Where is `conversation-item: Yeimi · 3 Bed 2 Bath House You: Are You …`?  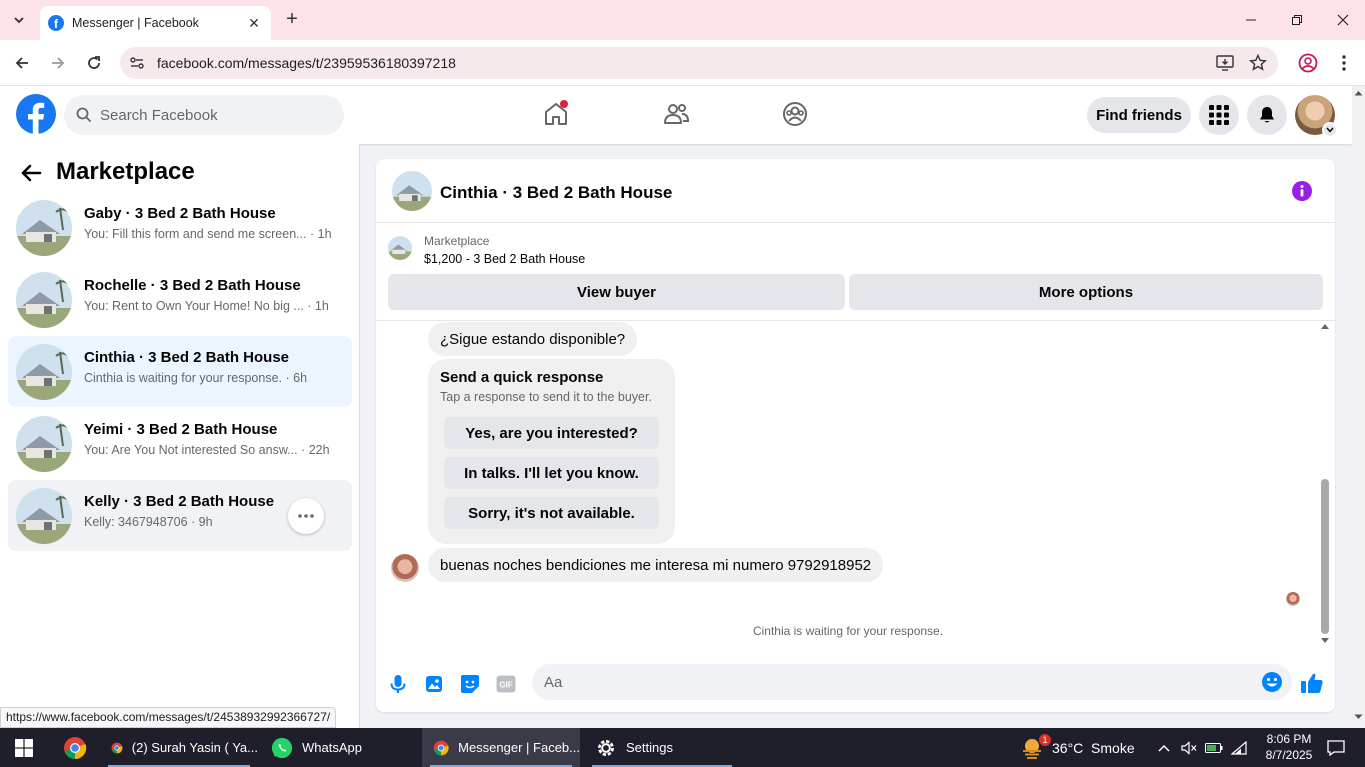 conversation-item: Yeimi · 3 Bed 2 Bath House You: Are You … is located at coordinates (180, 443).